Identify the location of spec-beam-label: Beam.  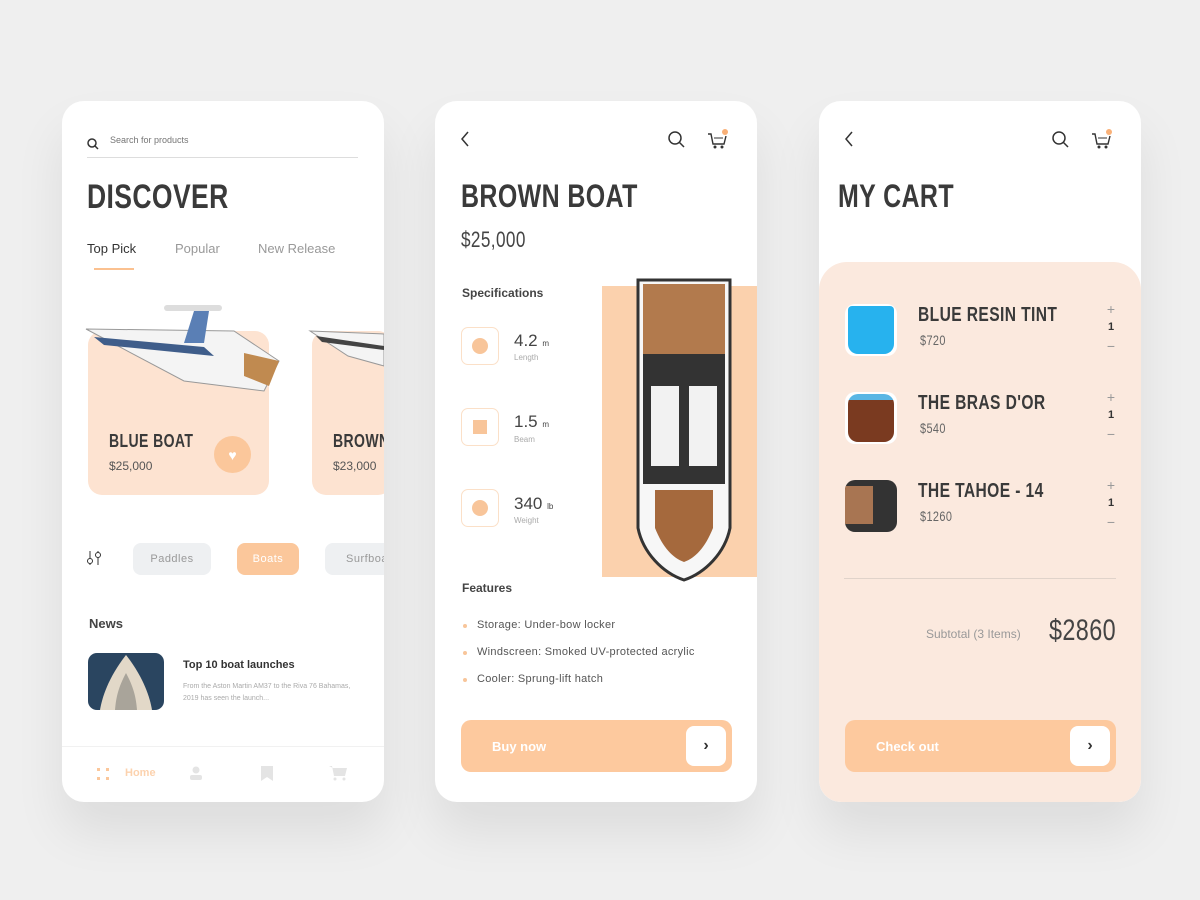
(524, 439).